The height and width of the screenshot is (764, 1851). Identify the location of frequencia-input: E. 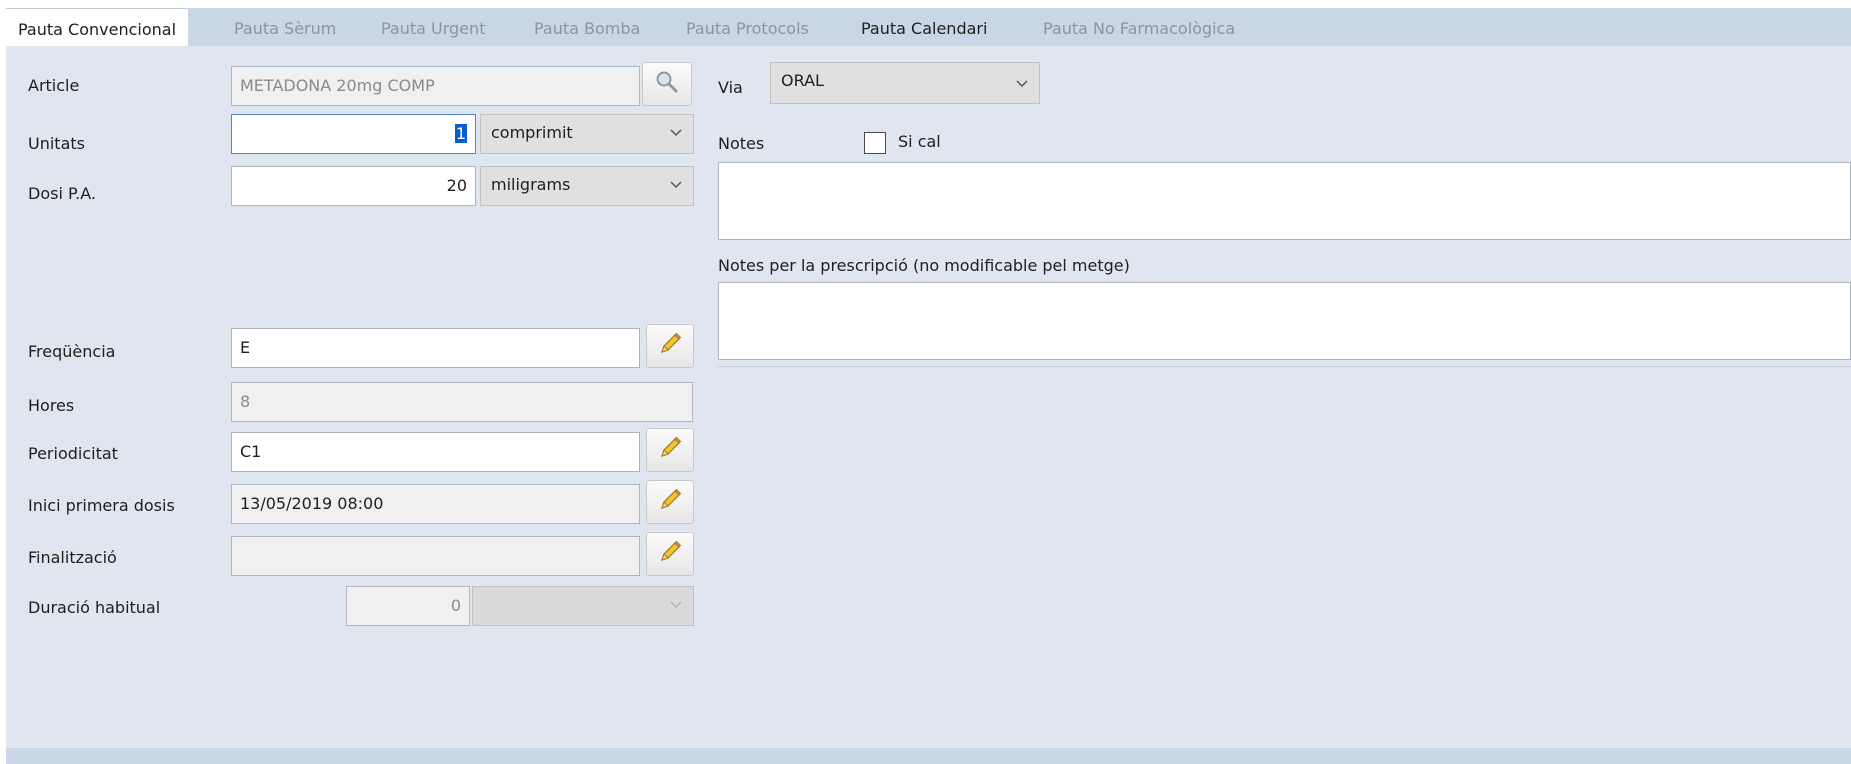
(435, 348).